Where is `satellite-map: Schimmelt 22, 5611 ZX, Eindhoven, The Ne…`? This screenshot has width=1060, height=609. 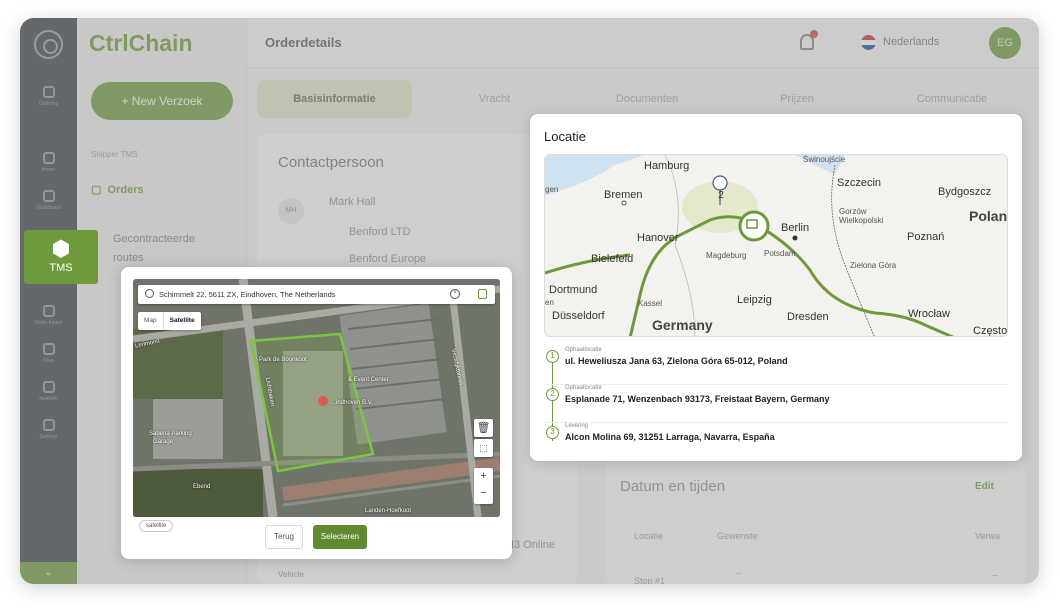 satellite-map: Schimmelt 22, 5611 ZX, Eindhoven, The Ne… is located at coordinates (316, 398).